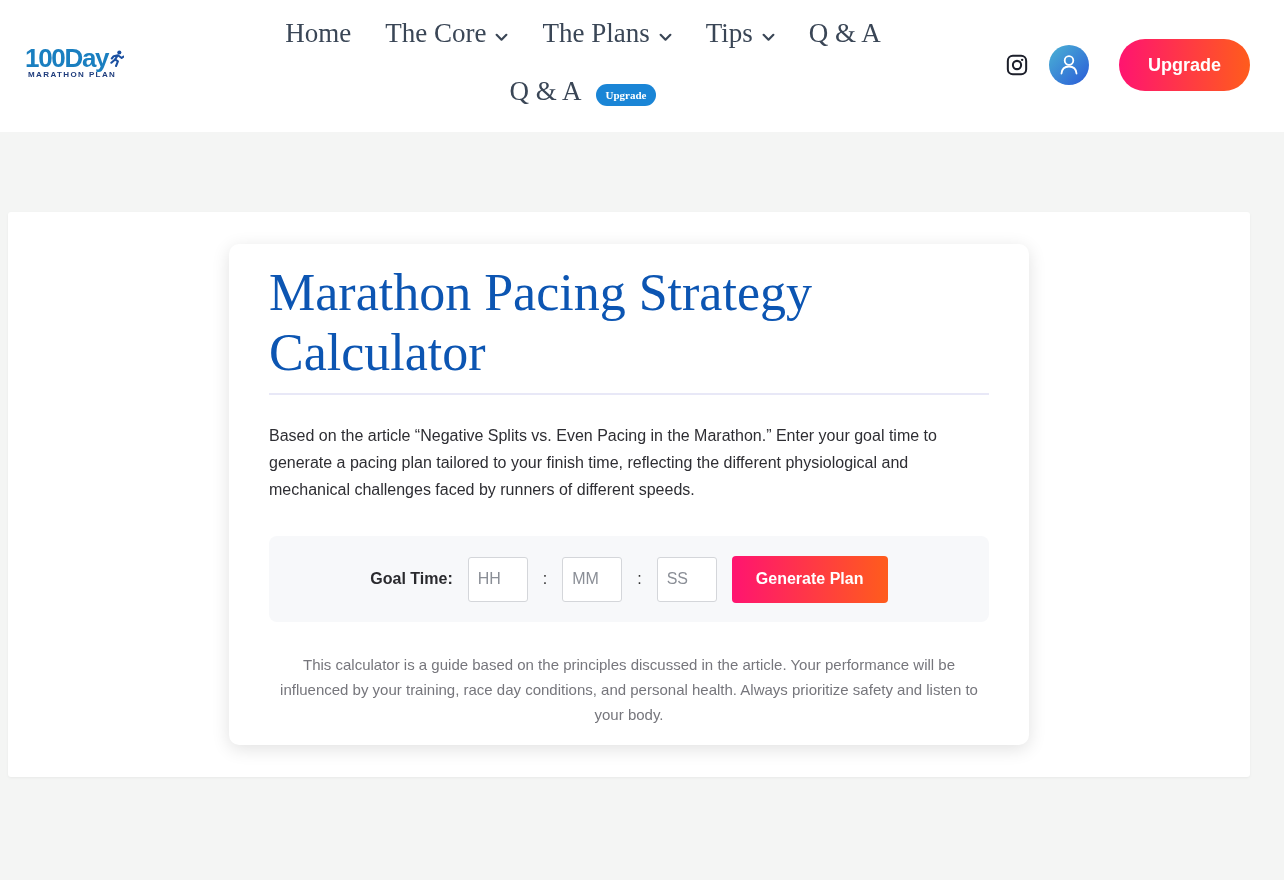 This screenshot has height=880, width=1284. I want to click on nav-link: Q & A, so click(844, 33).